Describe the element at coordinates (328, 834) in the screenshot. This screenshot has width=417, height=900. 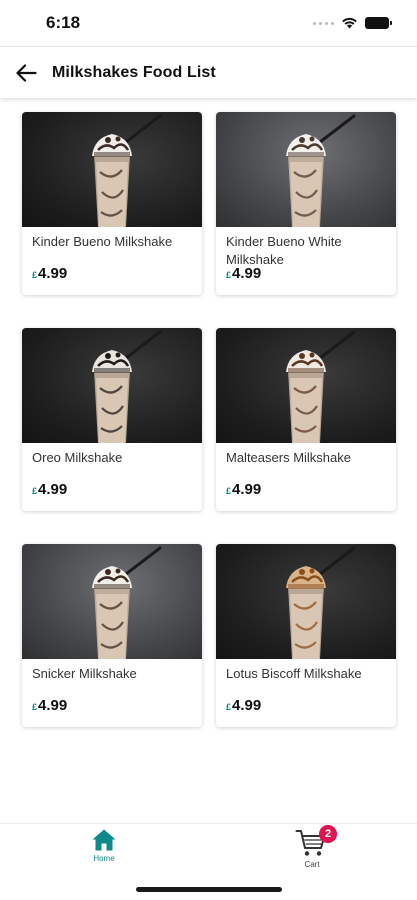
I see `cart-count-badge: 2` at that location.